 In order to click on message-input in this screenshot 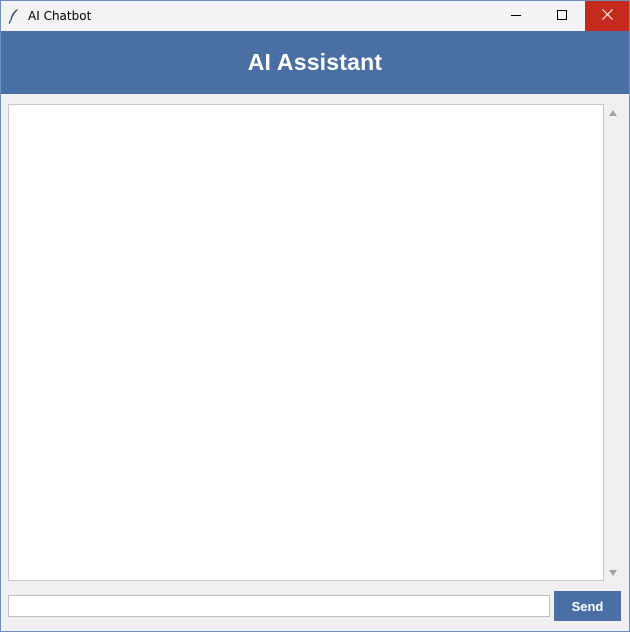, I will do `click(279, 606)`.